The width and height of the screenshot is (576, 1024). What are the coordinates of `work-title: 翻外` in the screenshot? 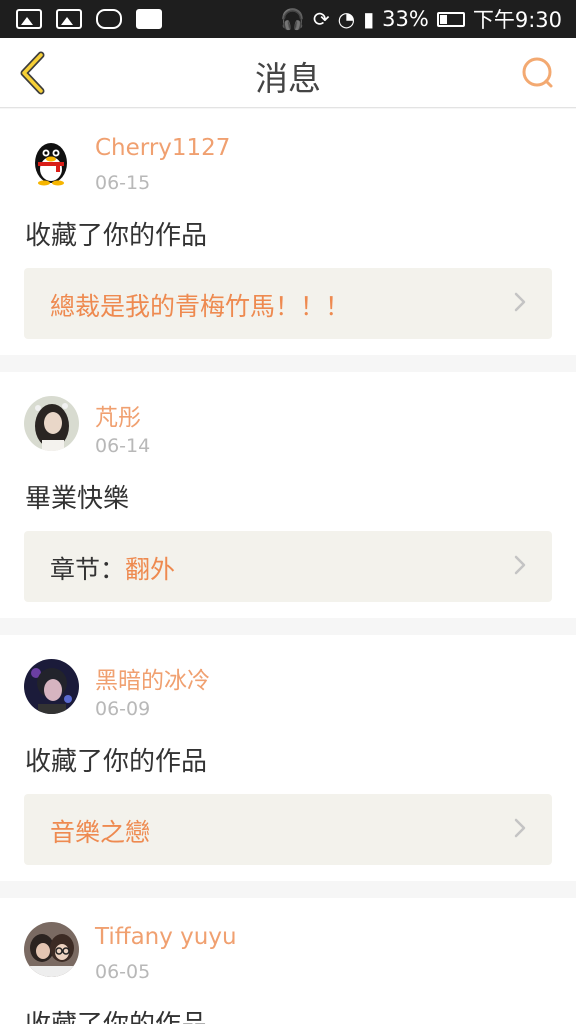 It's located at (150, 569).